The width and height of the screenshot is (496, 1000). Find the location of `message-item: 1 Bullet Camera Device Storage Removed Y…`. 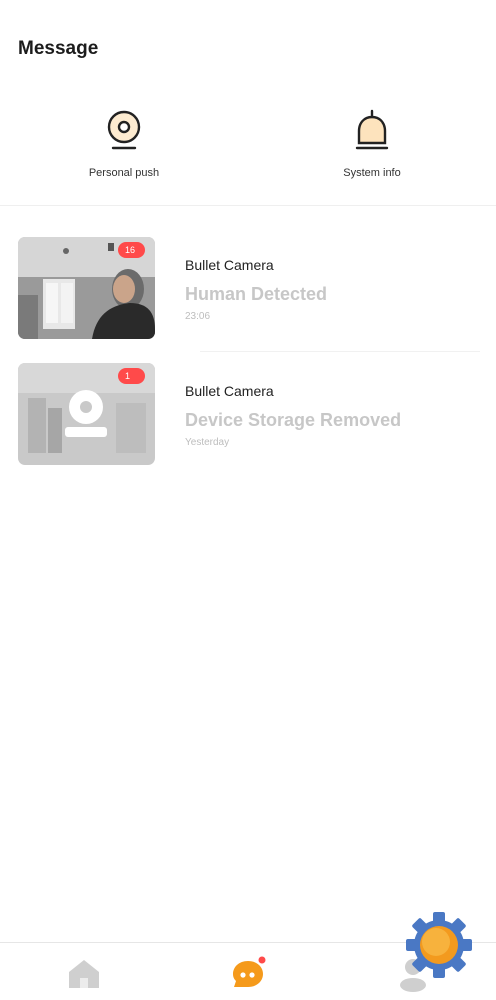

message-item: 1 Bullet Camera Device Storage Removed Y… is located at coordinates (253, 414).